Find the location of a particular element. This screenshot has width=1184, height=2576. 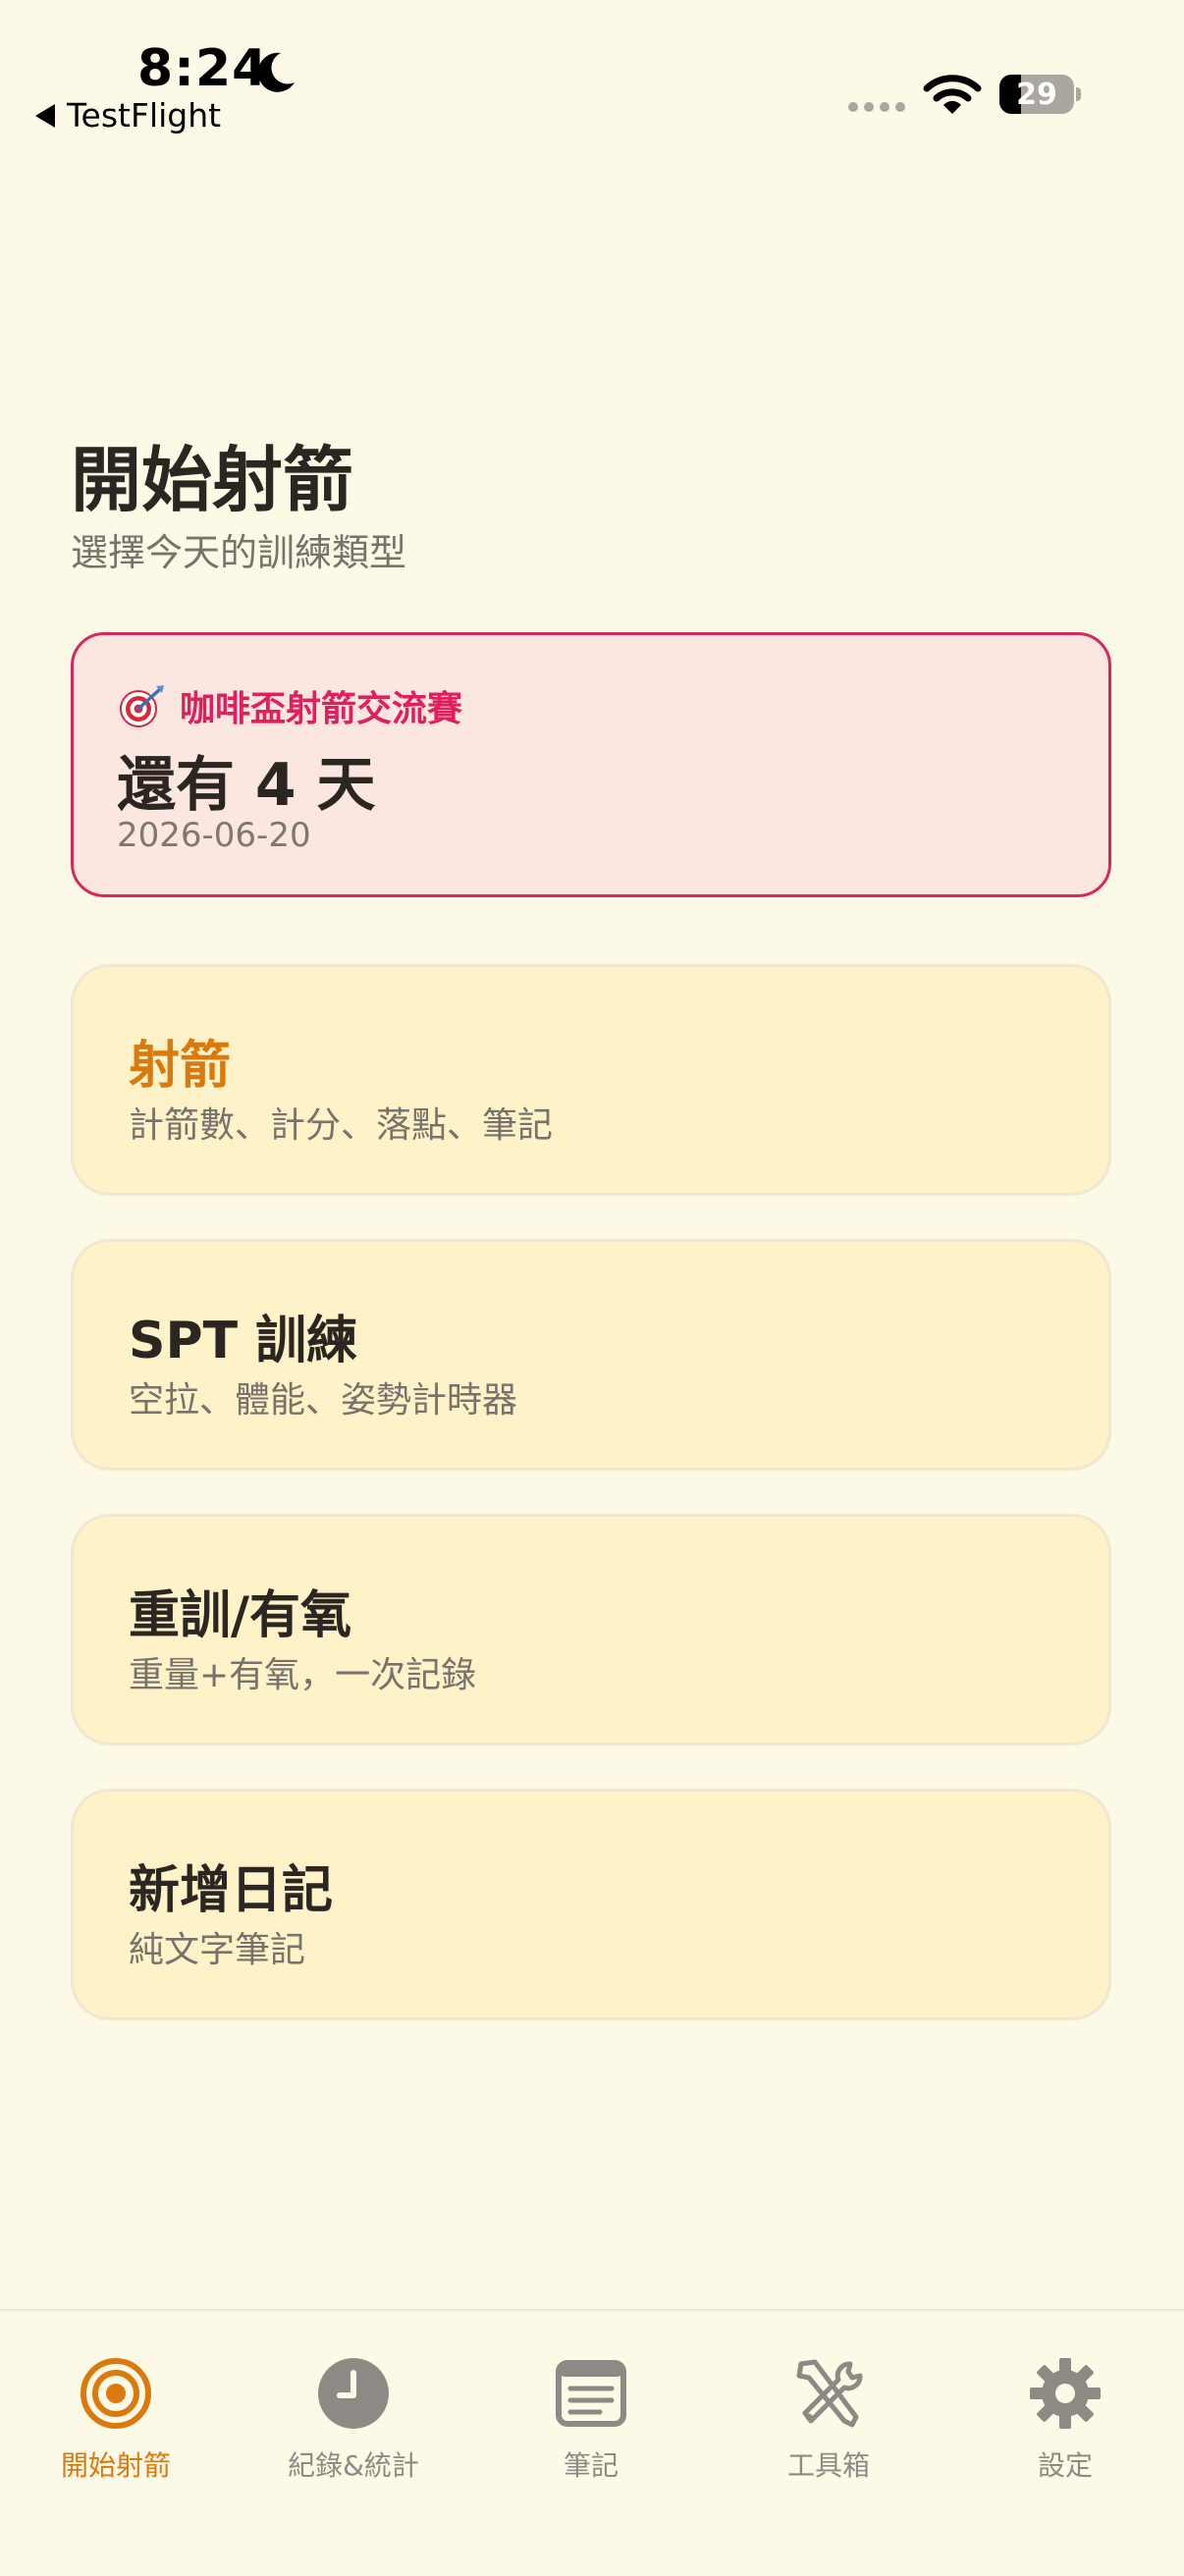

countdown-remaining: 還有 4 天 is located at coordinates (247, 785).